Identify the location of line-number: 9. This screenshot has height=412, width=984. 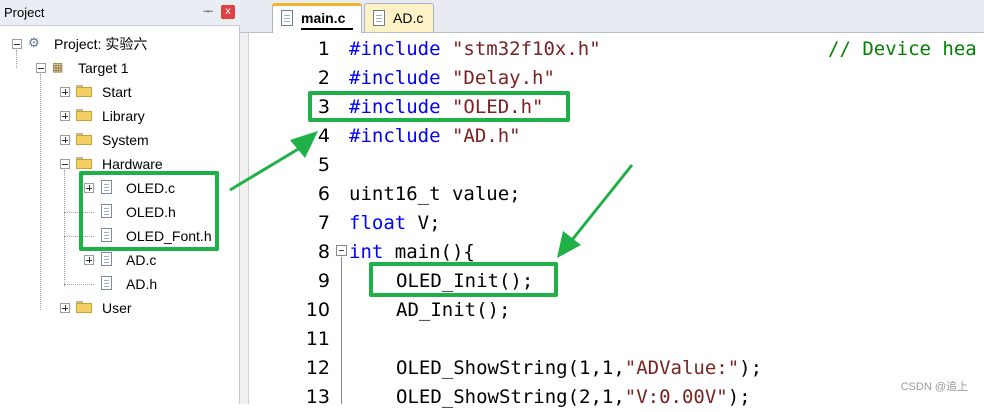
(323, 281).